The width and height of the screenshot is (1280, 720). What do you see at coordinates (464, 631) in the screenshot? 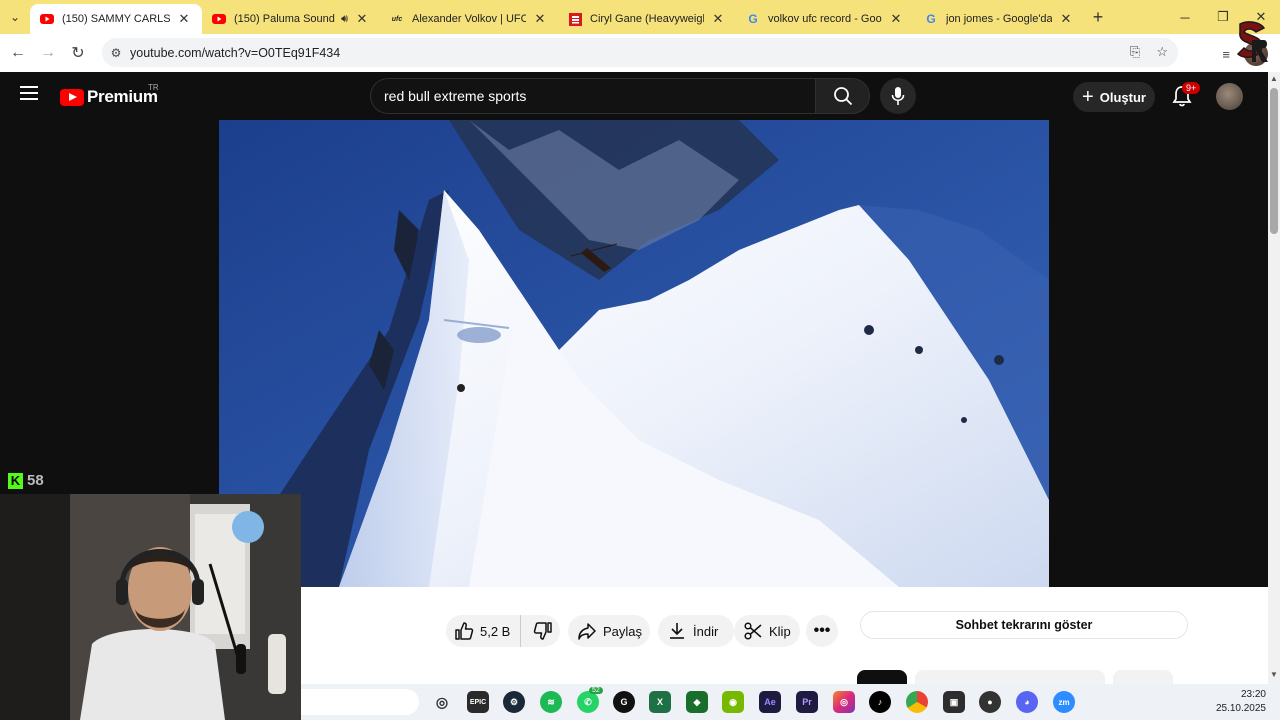
I see `thumbs-up-icon` at bounding box center [464, 631].